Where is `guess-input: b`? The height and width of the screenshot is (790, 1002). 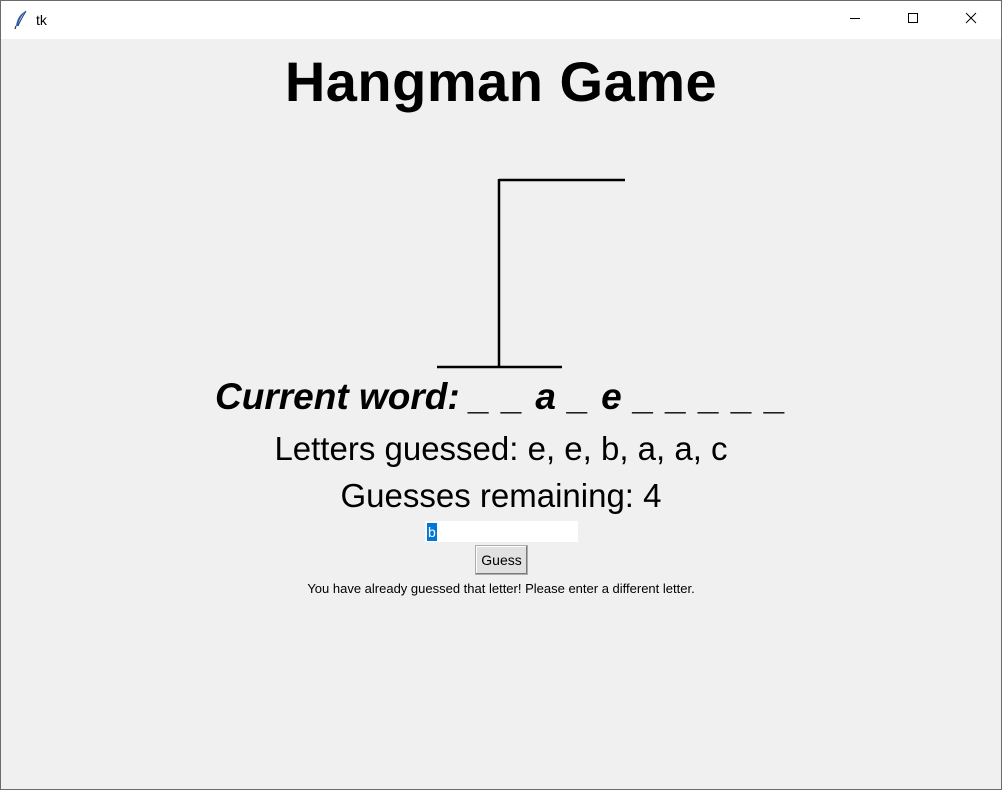
guess-input: b is located at coordinates (501, 531).